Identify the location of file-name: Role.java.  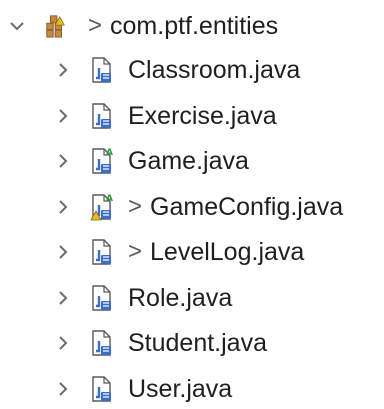
(180, 298).